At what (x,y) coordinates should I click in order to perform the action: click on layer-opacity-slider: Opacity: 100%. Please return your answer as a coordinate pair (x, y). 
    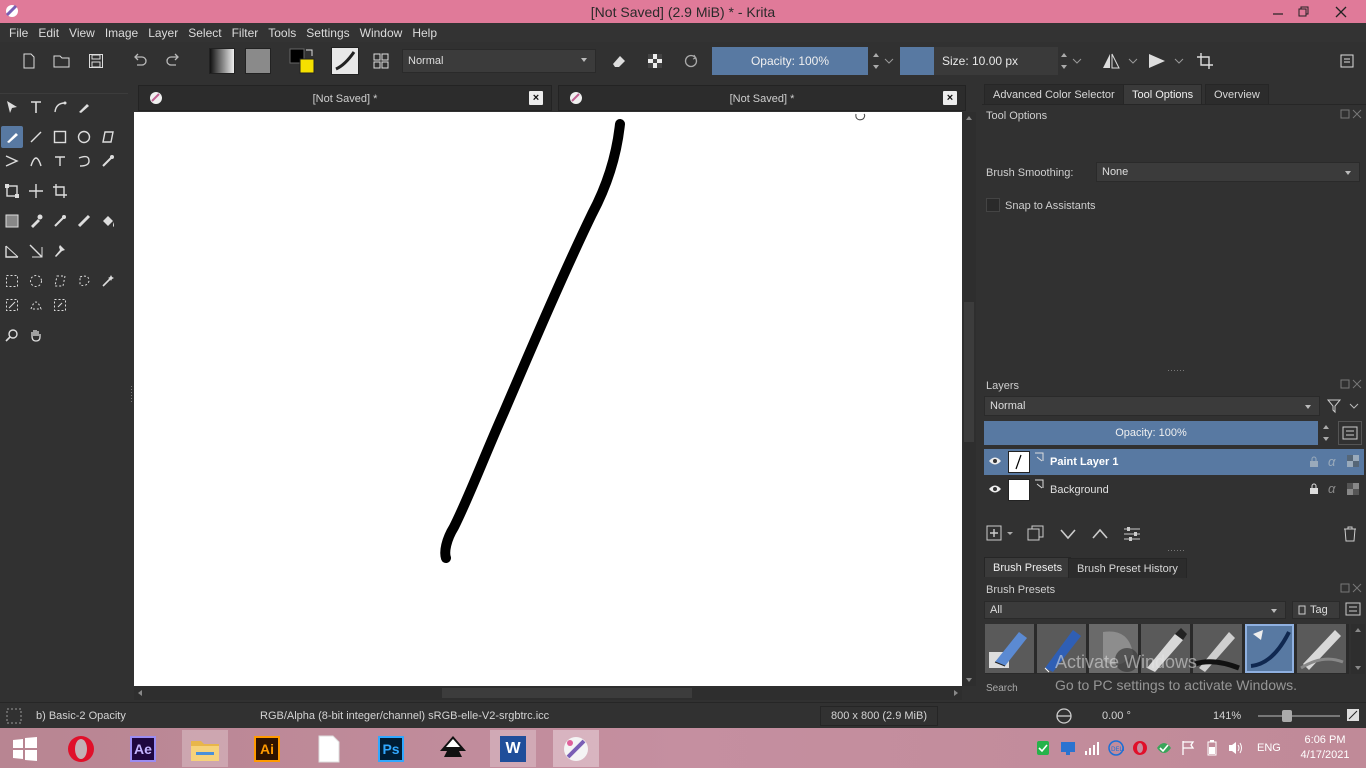
    Looking at the image, I should click on (1151, 433).